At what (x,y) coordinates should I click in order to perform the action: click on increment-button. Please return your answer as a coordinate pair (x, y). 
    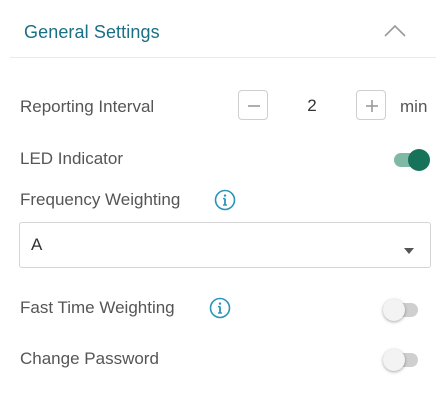
    Looking at the image, I should click on (371, 105).